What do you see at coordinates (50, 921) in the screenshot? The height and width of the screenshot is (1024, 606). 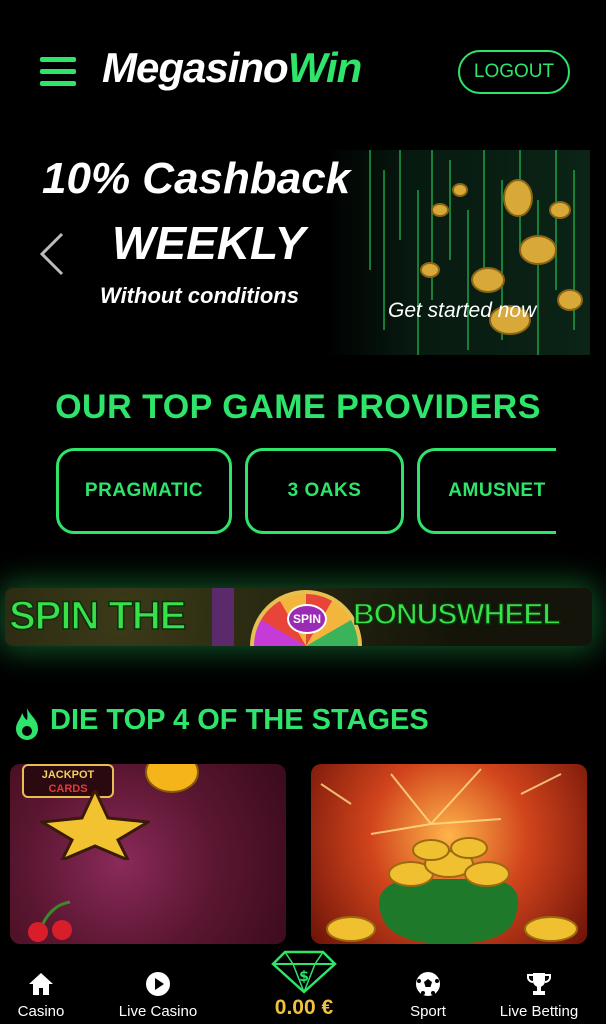 I see `cherry-icon` at bounding box center [50, 921].